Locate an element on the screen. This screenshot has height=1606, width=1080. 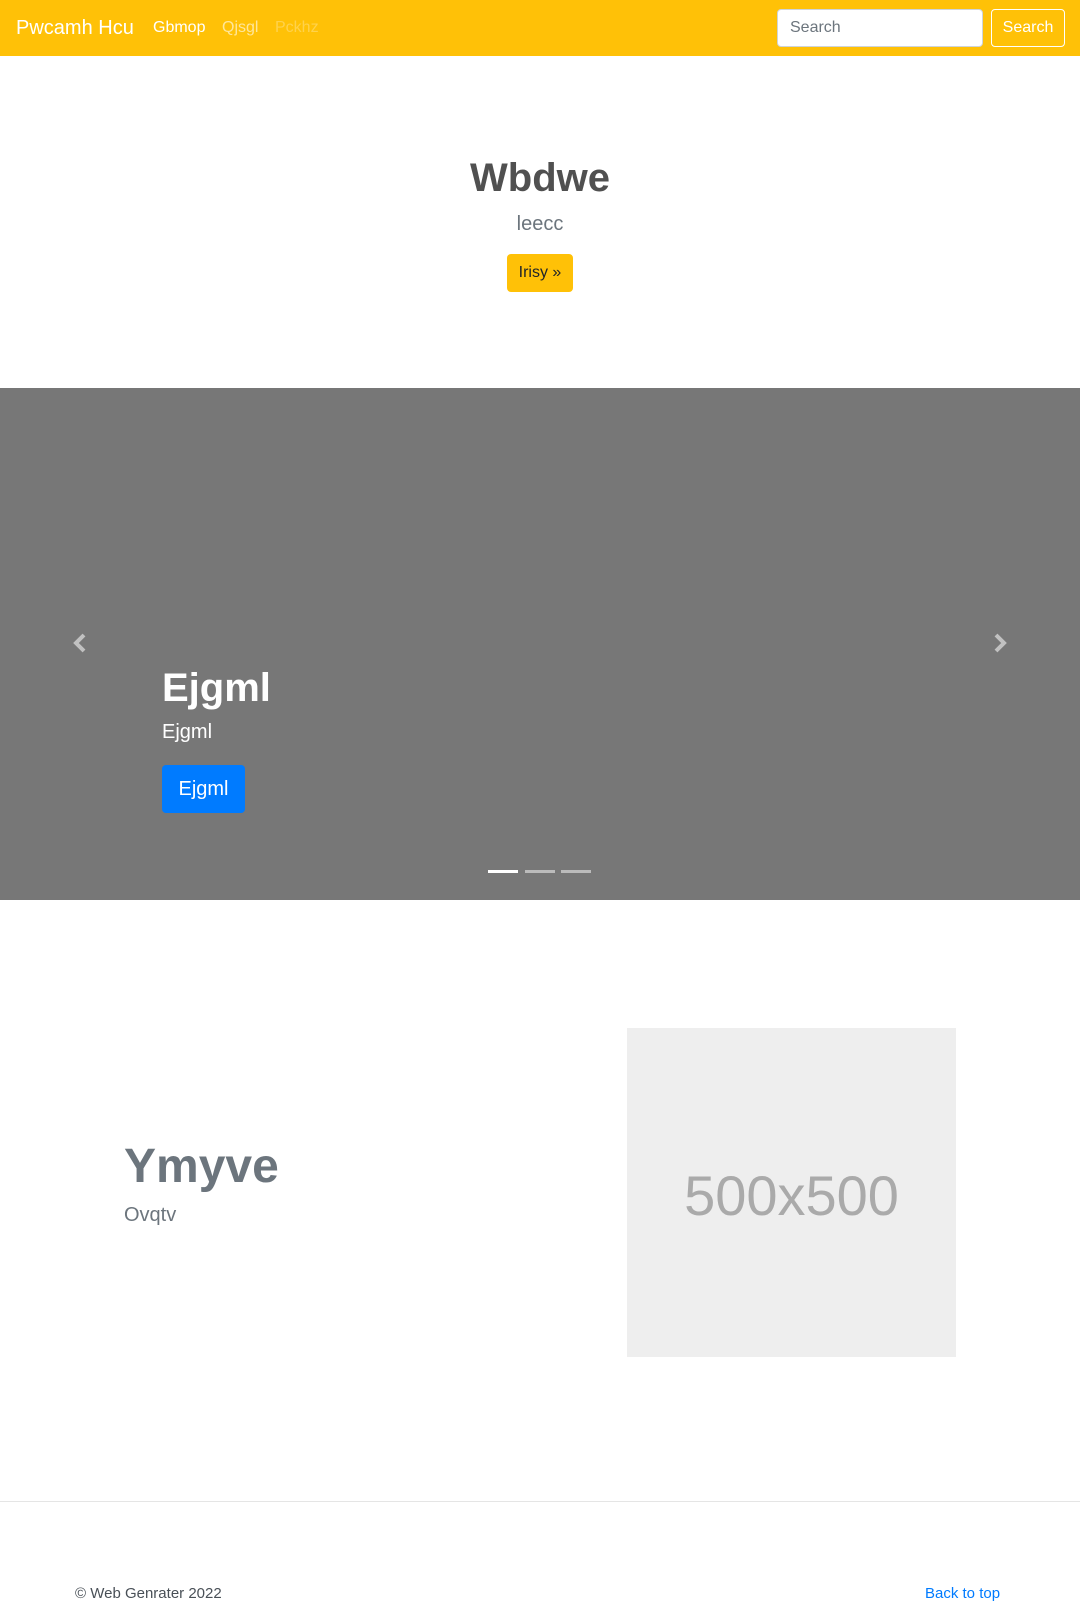
jumbotron-subtitle: leecc is located at coordinates (540, 224).